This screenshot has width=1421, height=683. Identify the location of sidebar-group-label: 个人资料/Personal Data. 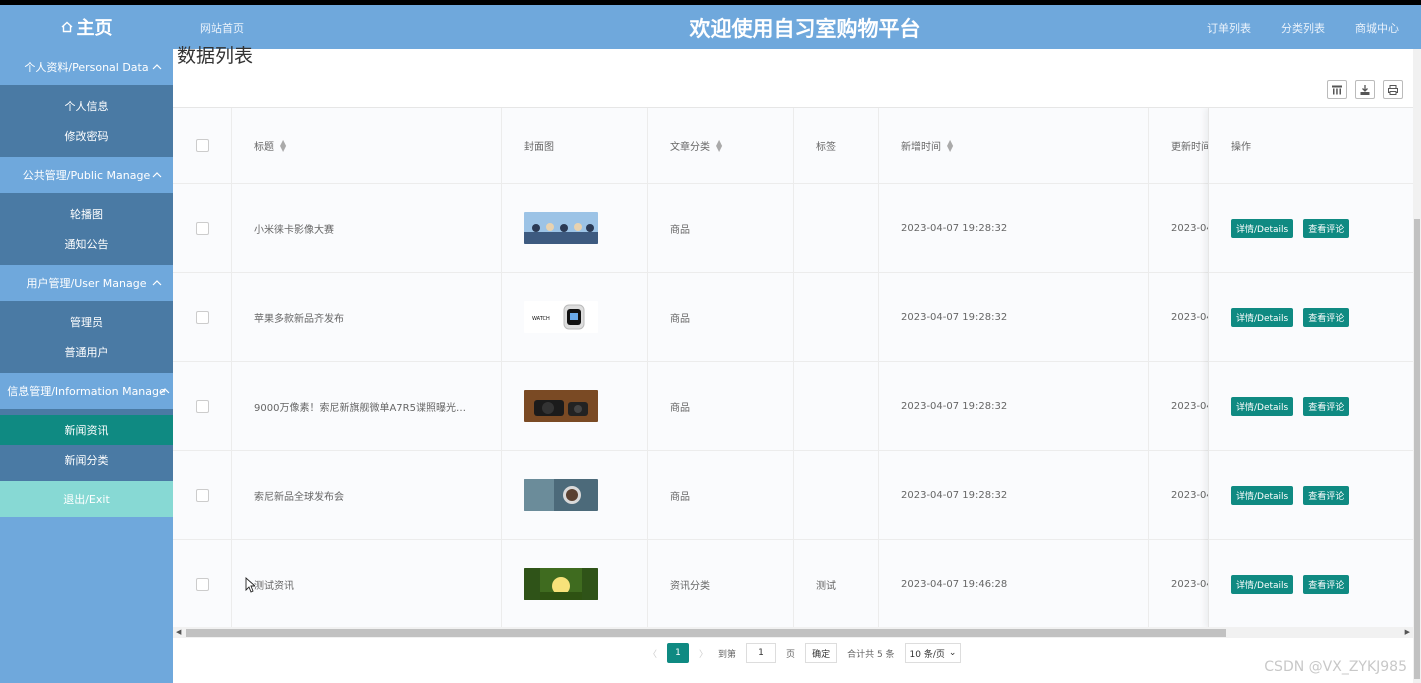
(86, 67).